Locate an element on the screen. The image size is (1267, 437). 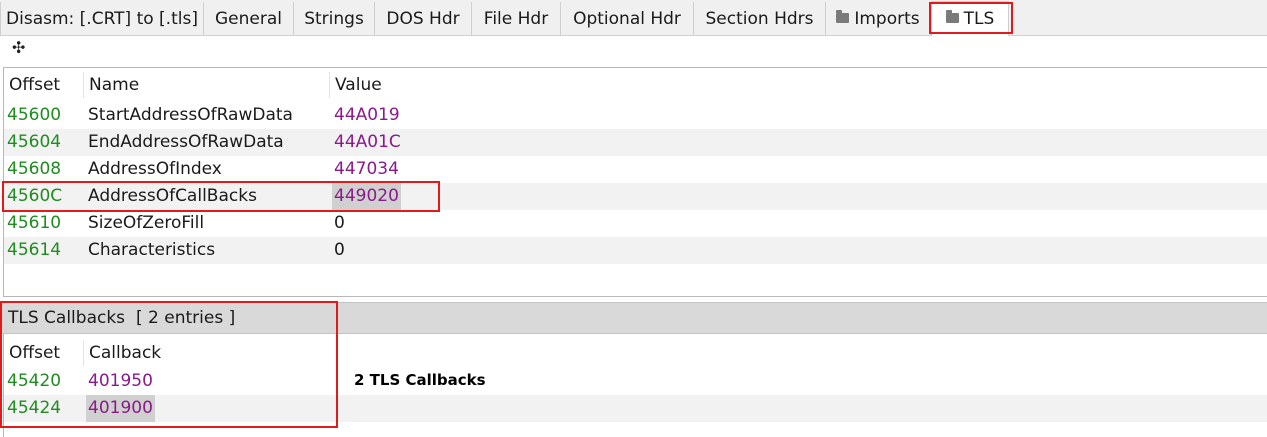
value-cell: 44A019 is located at coordinates (367, 115).